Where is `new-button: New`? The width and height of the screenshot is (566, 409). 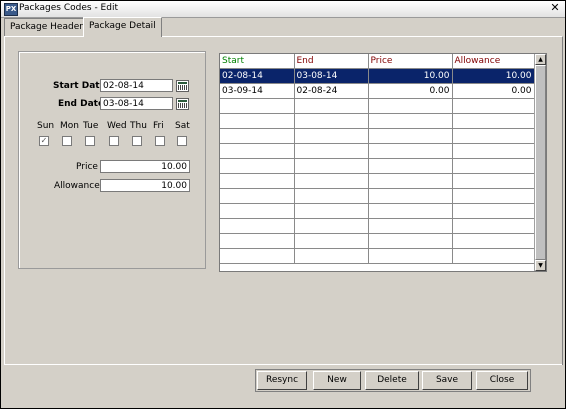 new-button: New is located at coordinates (337, 380).